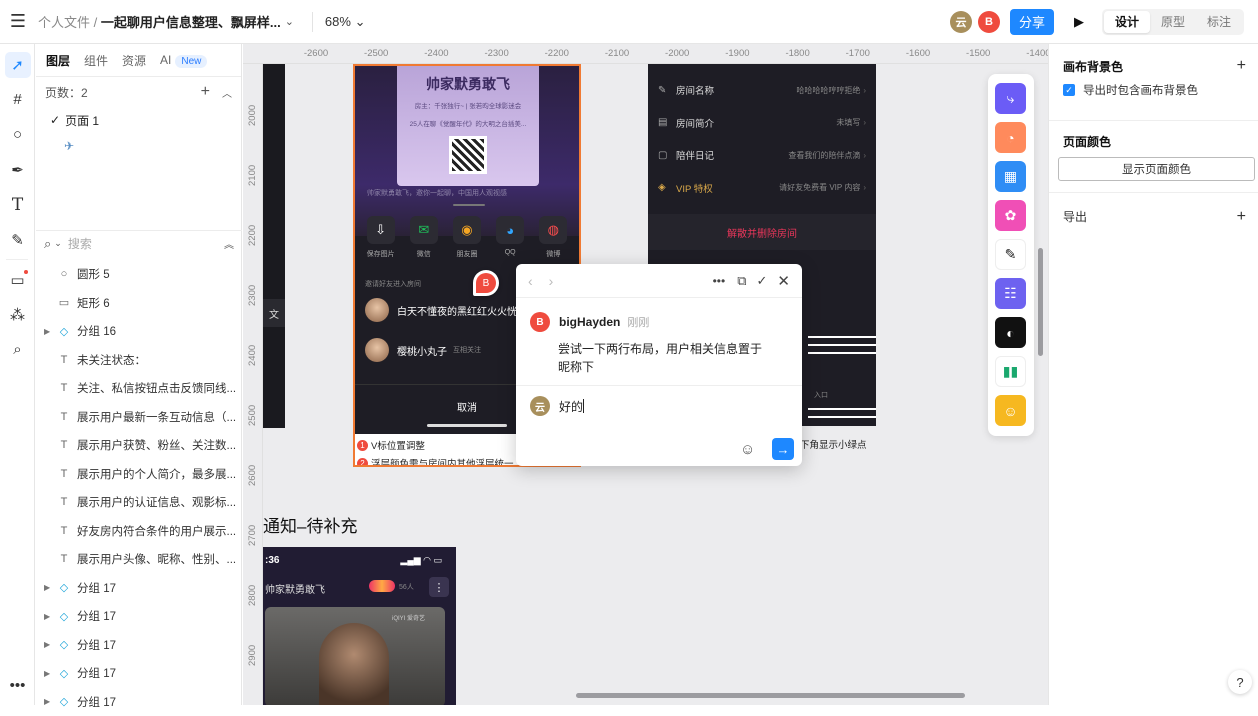  Describe the element at coordinates (486, 283) in the screenshot. I see `comment-pin: B` at that location.